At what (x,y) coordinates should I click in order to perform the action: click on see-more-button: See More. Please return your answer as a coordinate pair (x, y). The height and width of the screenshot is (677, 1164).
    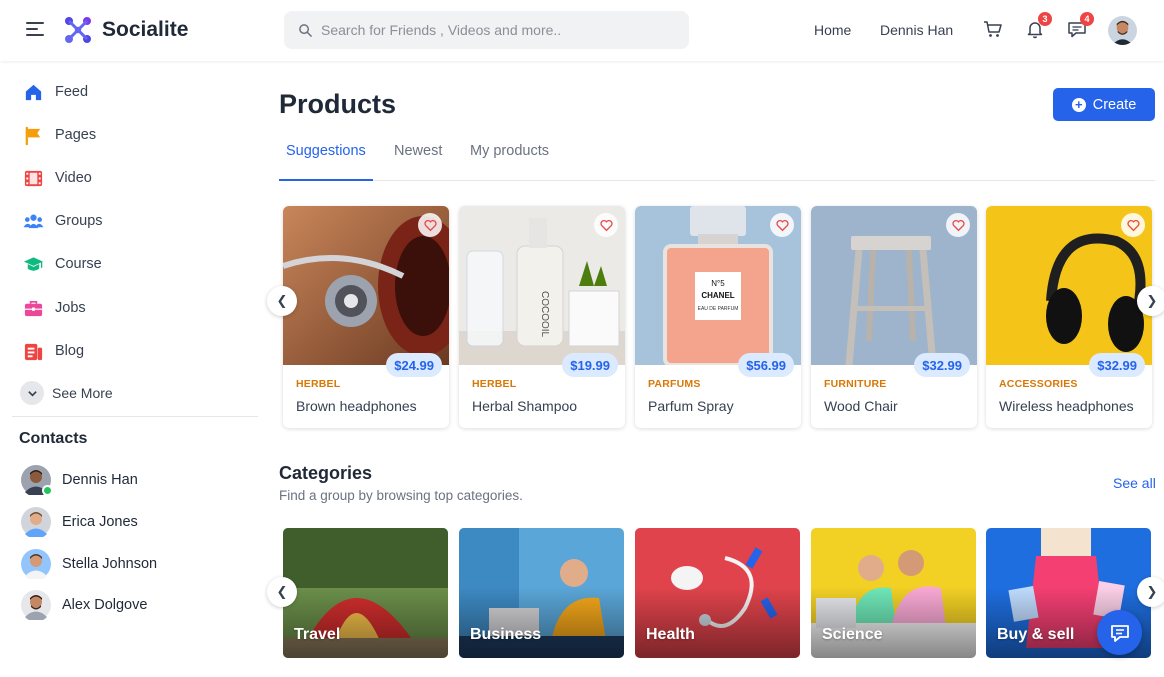
    Looking at the image, I should click on (66, 393).